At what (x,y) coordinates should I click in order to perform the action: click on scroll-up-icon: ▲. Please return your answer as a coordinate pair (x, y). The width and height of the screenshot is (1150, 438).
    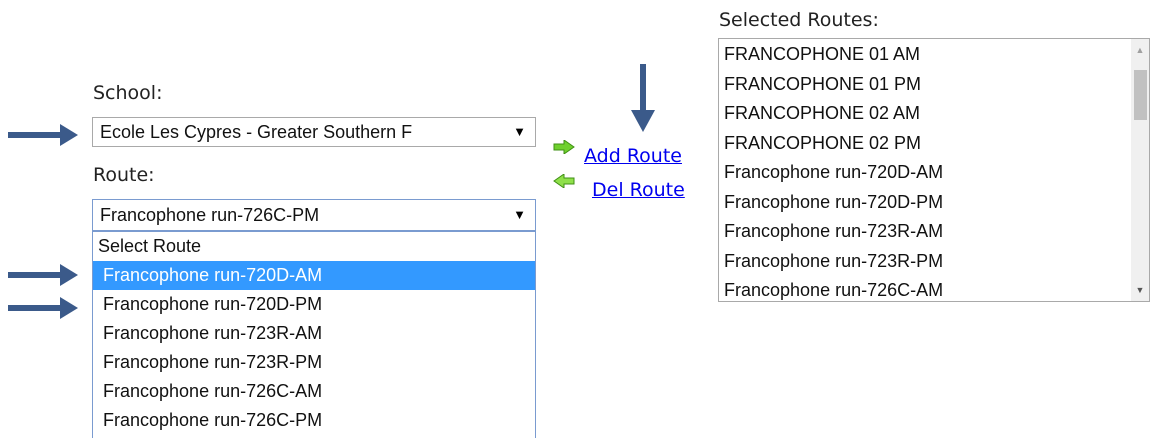
    Looking at the image, I should click on (1140, 50).